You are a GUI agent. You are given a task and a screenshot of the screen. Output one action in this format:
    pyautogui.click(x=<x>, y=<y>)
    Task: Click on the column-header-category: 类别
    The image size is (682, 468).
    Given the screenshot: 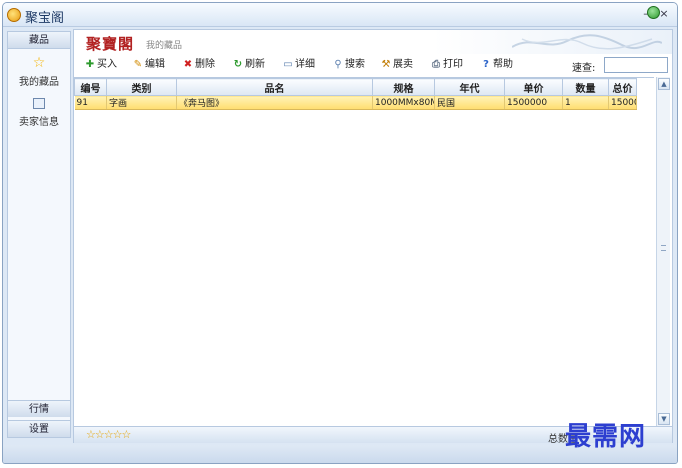 What is the action you would take?
    pyautogui.click(x=141, y=87)
    